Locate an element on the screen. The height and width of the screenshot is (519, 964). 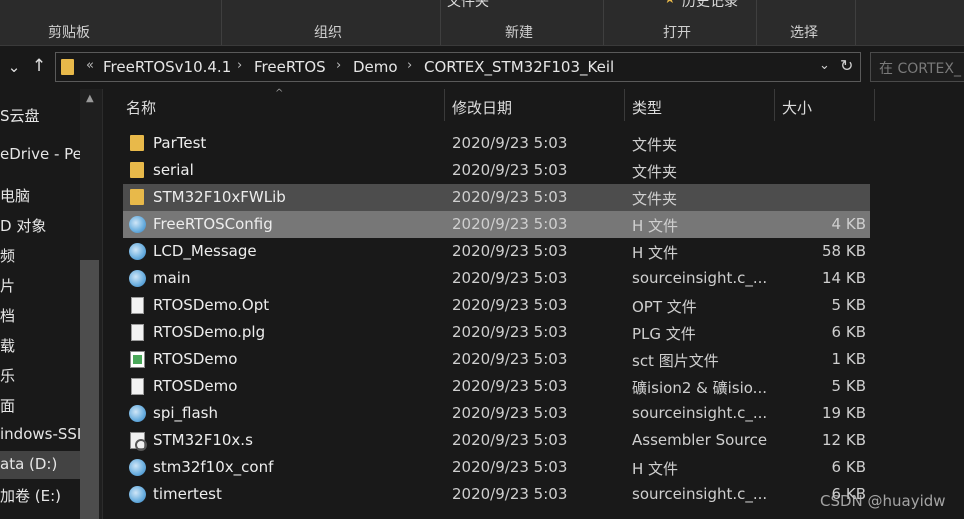
column-header-size: 大小 is located at coordinates (797, 107).